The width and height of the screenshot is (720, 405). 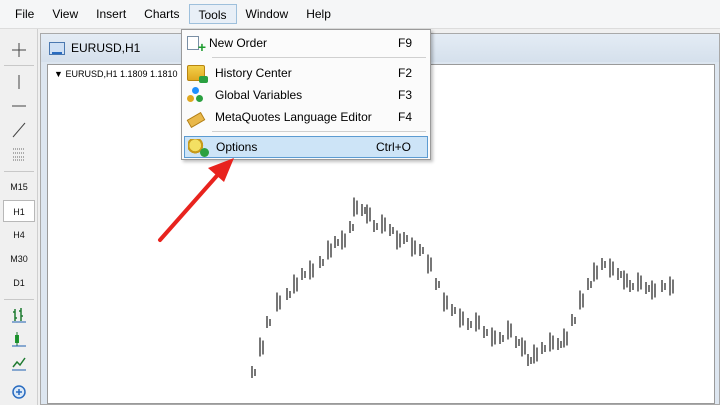 I want to click on candlestick-icon, so click(x=19, y=339).